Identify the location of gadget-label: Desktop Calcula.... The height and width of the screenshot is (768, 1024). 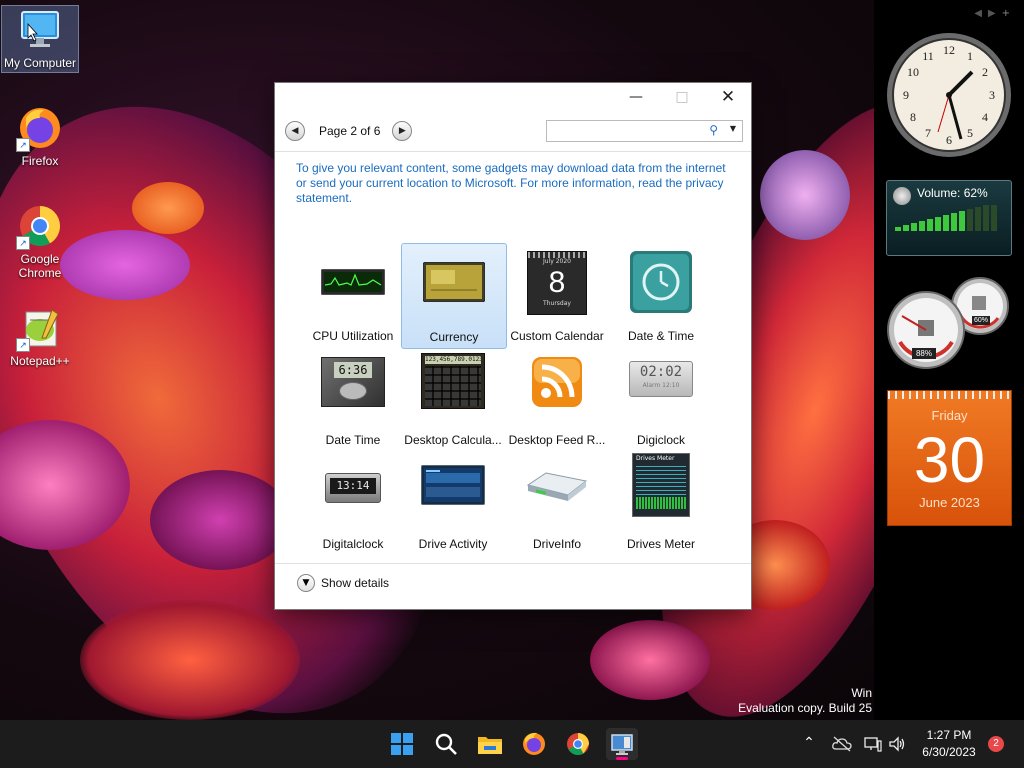
(453, 440).